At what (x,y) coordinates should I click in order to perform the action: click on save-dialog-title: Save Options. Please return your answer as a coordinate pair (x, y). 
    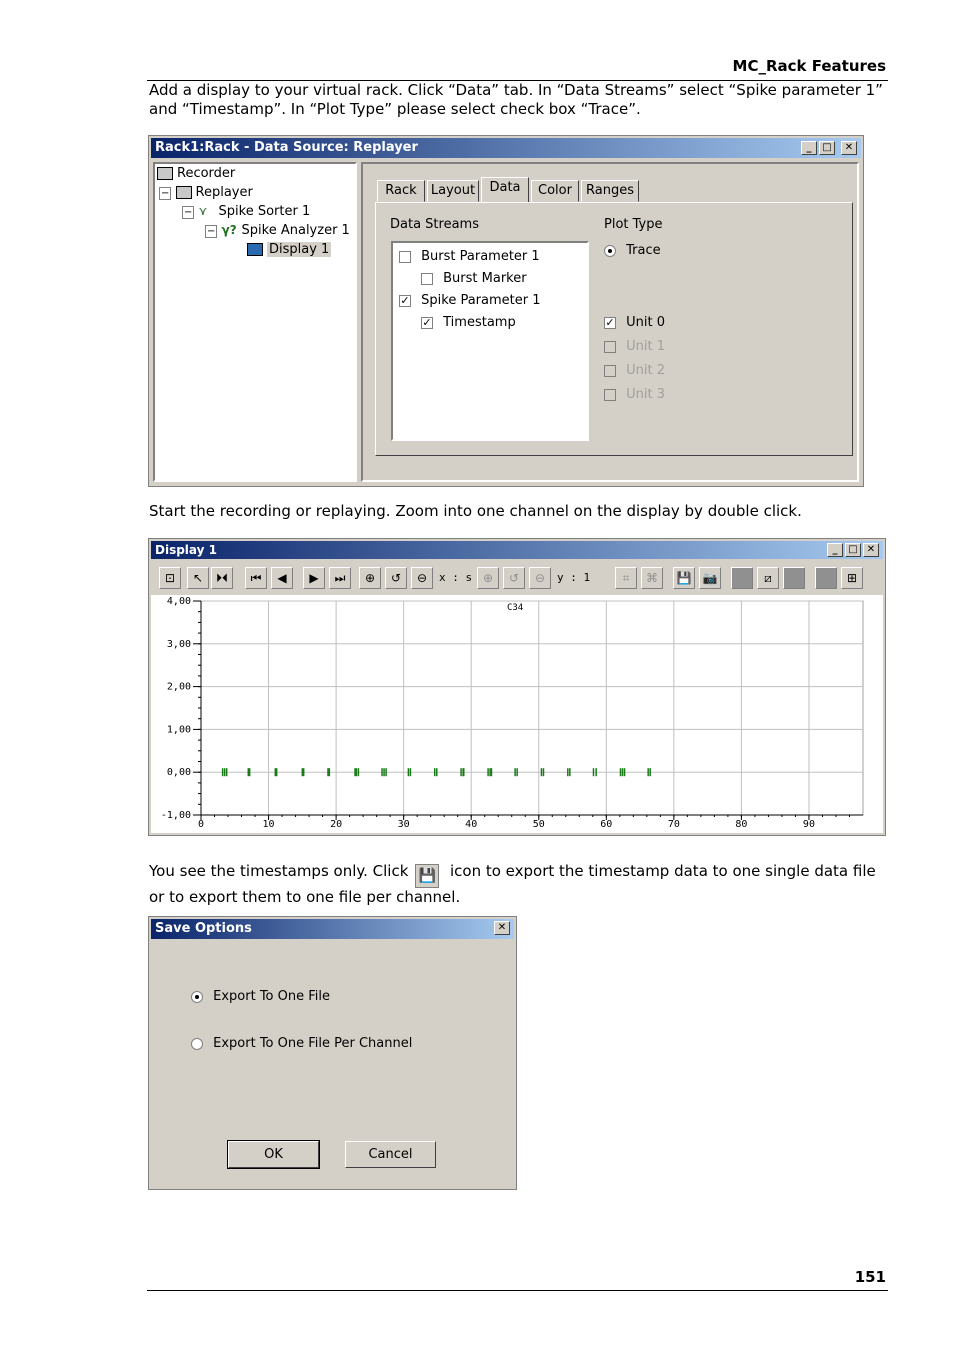
    Looking at the image, I should click on (203, 928).